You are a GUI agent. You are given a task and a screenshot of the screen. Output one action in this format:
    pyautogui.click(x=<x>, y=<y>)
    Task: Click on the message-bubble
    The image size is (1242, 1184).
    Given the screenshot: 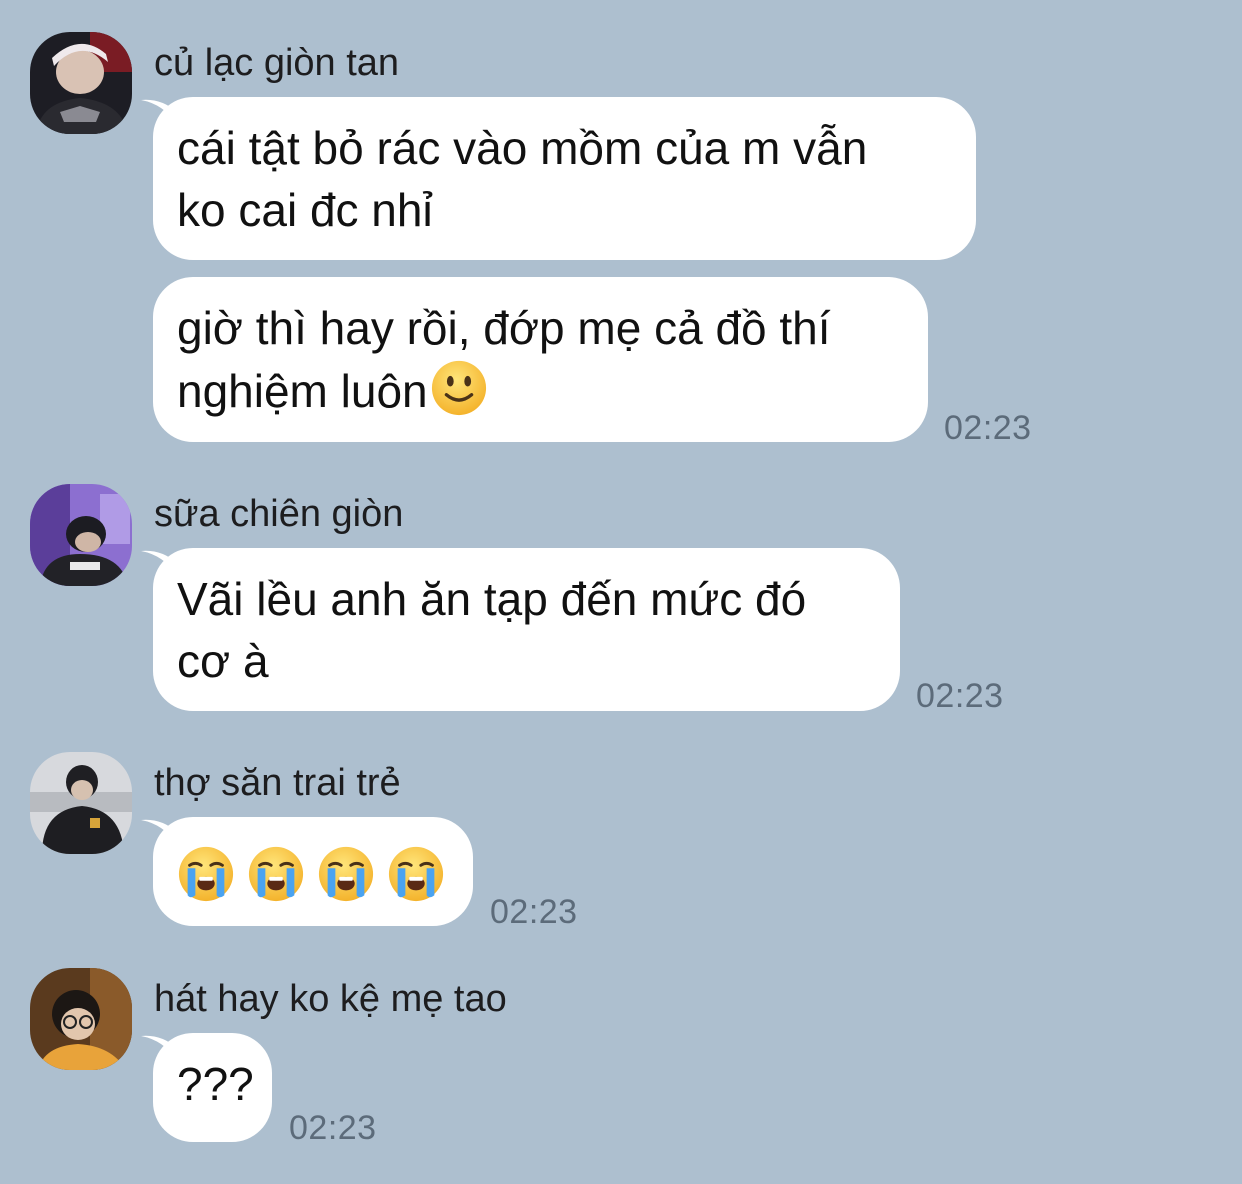 What is the action you would take?
    pyautogui.click(x=313, y=871)
    